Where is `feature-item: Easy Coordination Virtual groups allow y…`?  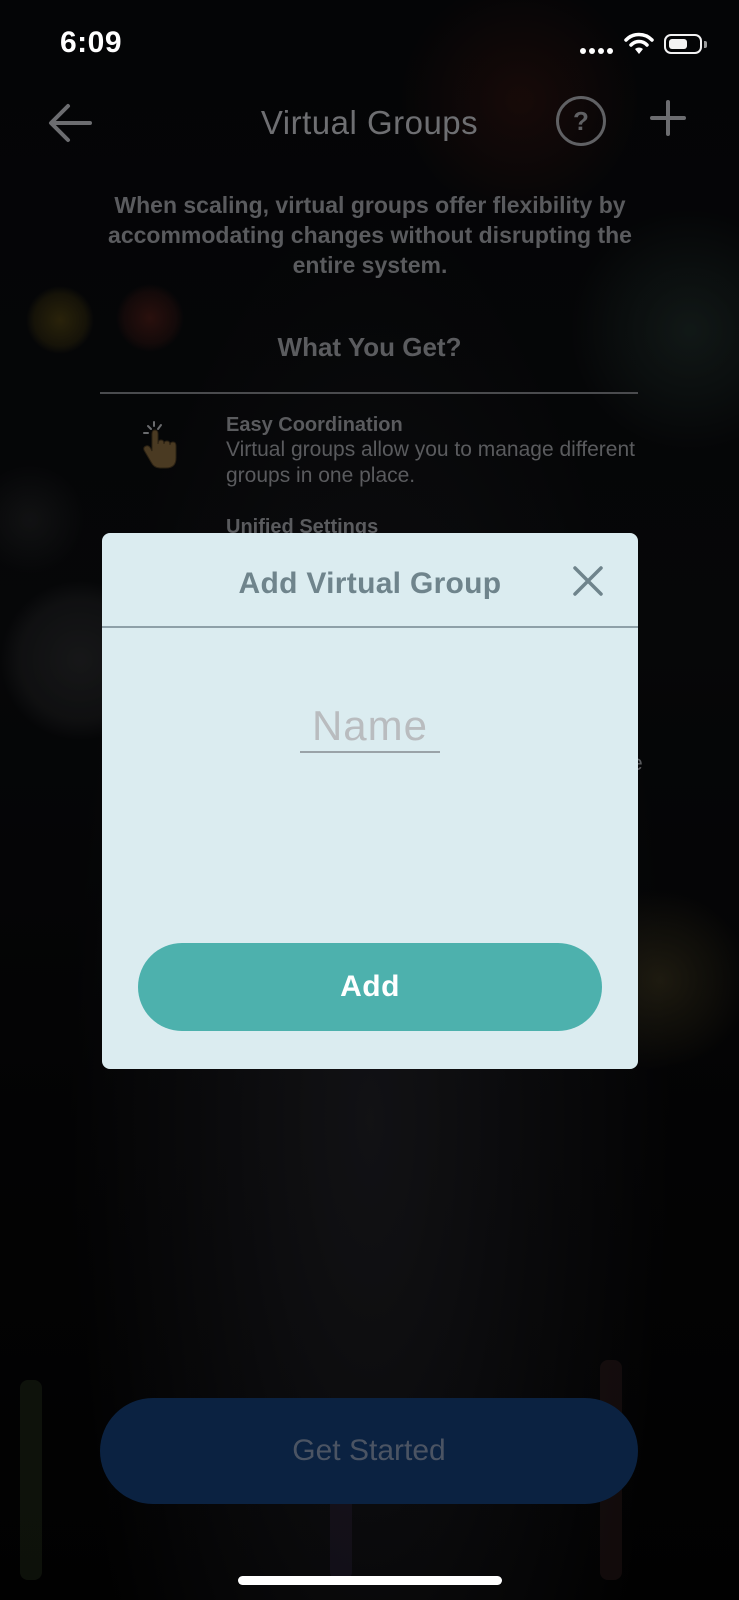
feature-item: Easy Coordination Virtual groups allow y… is located at coordinates (436, 451).